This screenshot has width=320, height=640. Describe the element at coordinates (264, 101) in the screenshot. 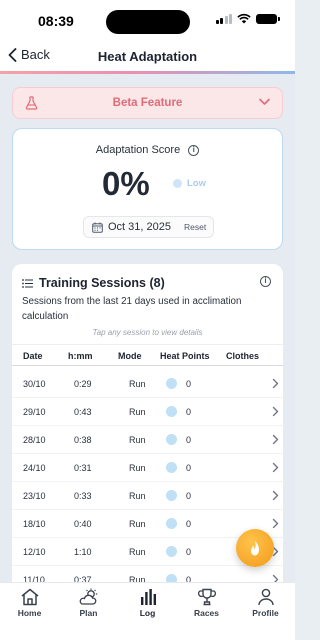

I see `chevron-down-icon` at that location.